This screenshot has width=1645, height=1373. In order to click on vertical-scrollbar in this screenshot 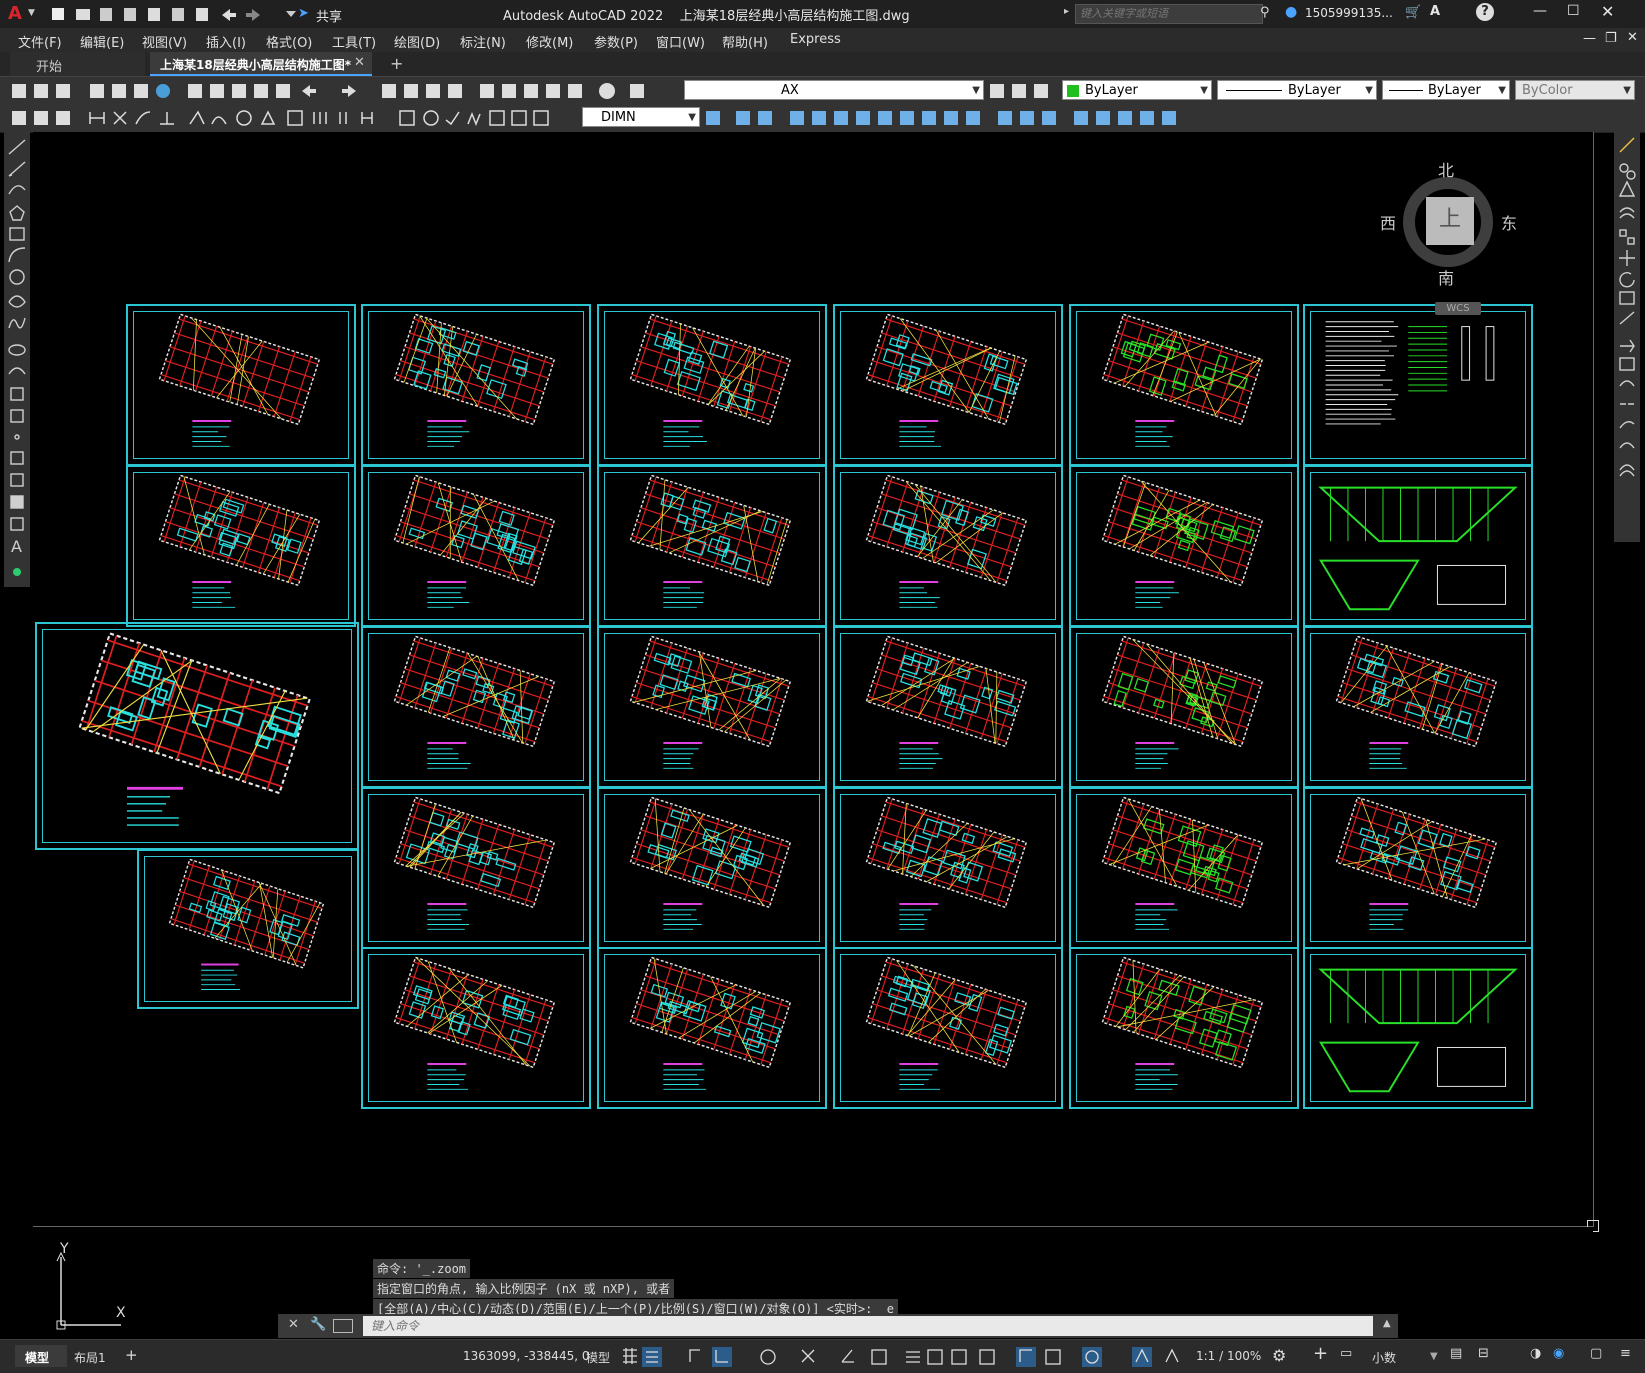, I will do `click(1593, 679)`.